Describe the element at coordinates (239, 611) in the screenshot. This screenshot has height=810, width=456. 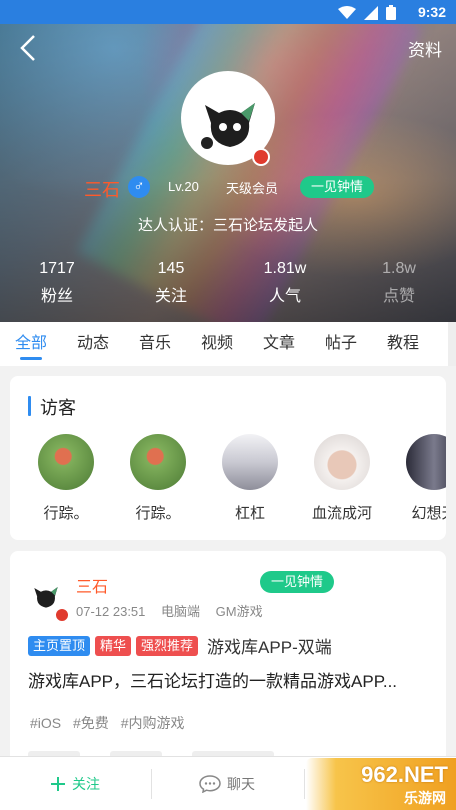
I see `post-category: GM游戏` at that location.